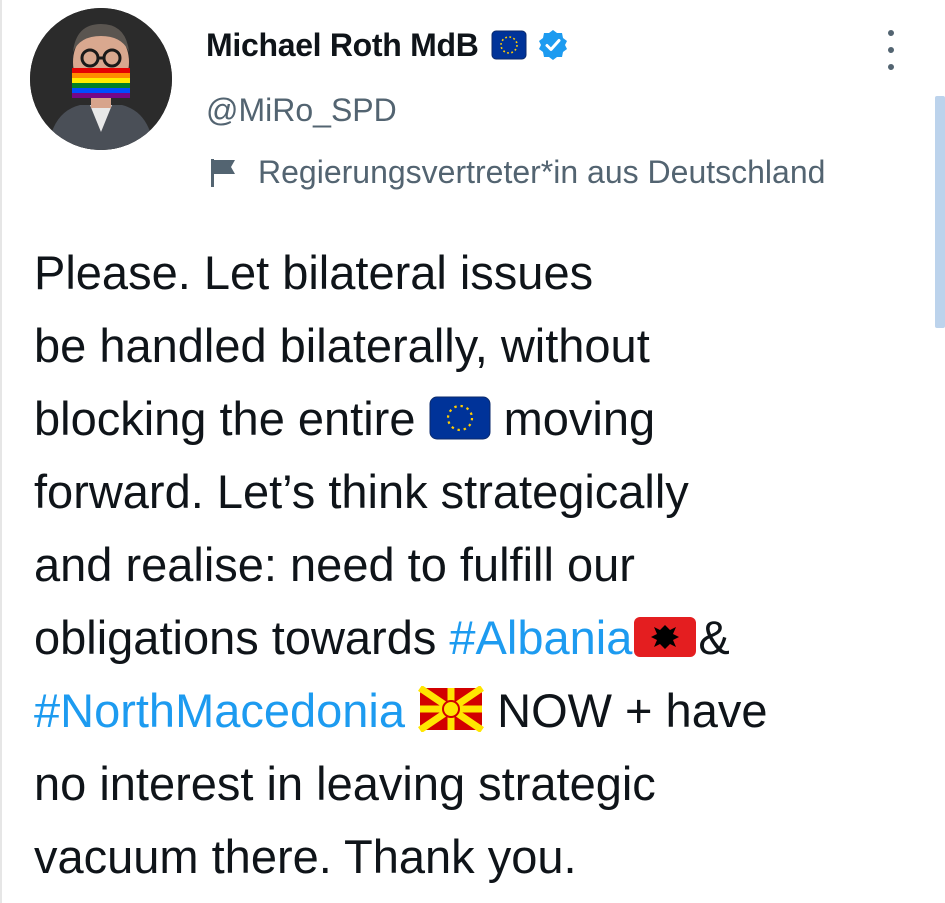 The width and height of the screenshot is (945, 903). I want to click on tweet-line: vacuum there. Thank you., so click(305, 856).